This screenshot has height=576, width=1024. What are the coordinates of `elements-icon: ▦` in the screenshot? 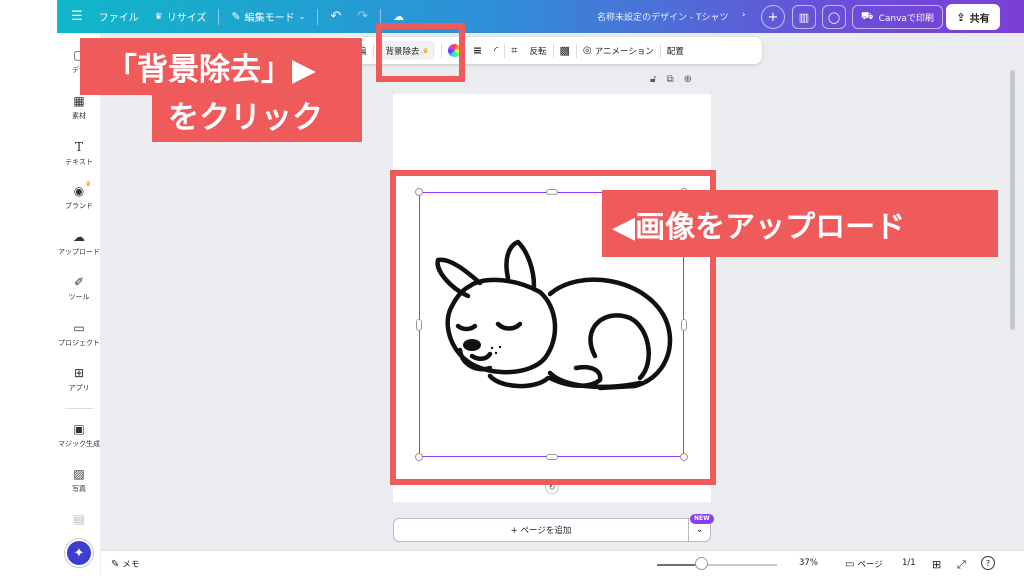 It's located at (79, 101).